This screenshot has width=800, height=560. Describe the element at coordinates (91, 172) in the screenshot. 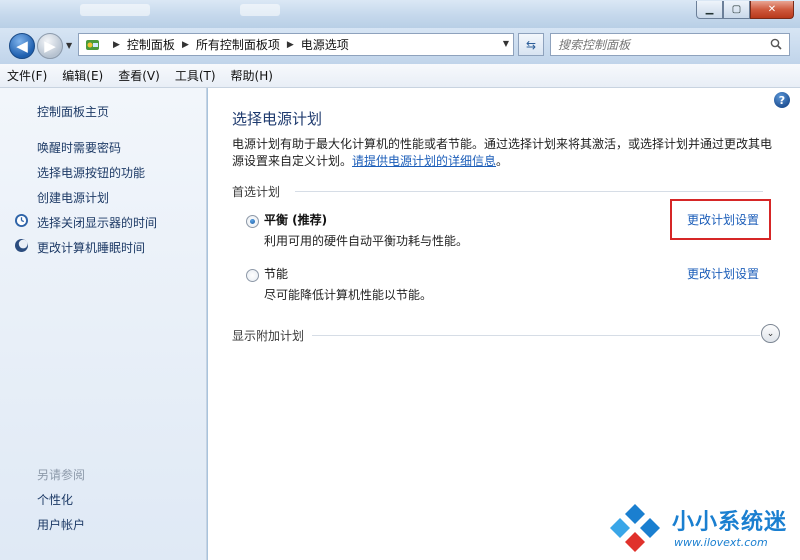

I see `sidebar-item-power-button: 选择电源按钮的功能` at that location.